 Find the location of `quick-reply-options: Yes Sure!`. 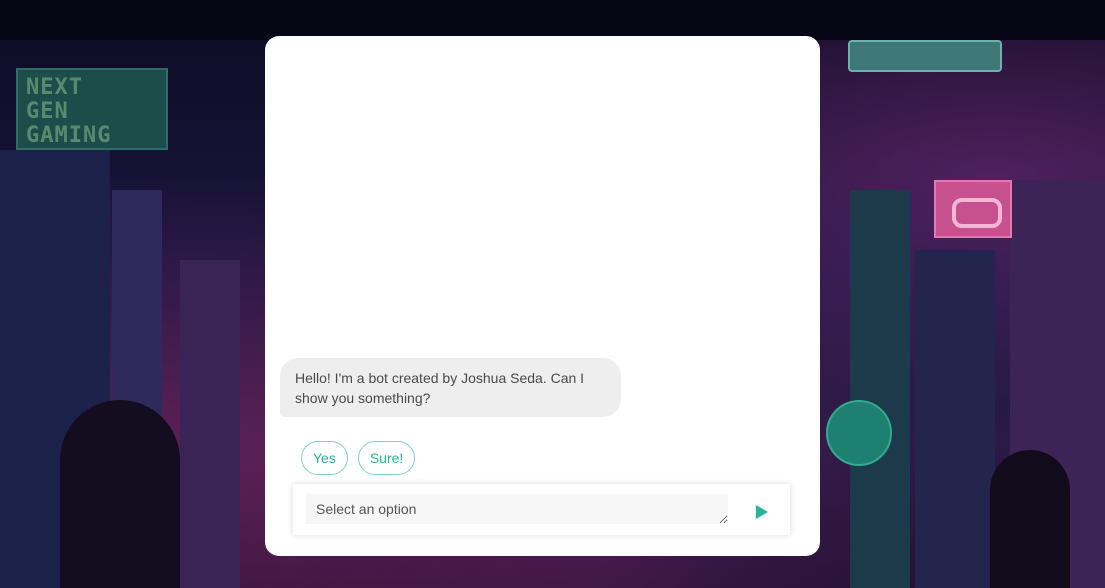

quick-reply-options: Yes Sure! is located at coordinates (358, 458).